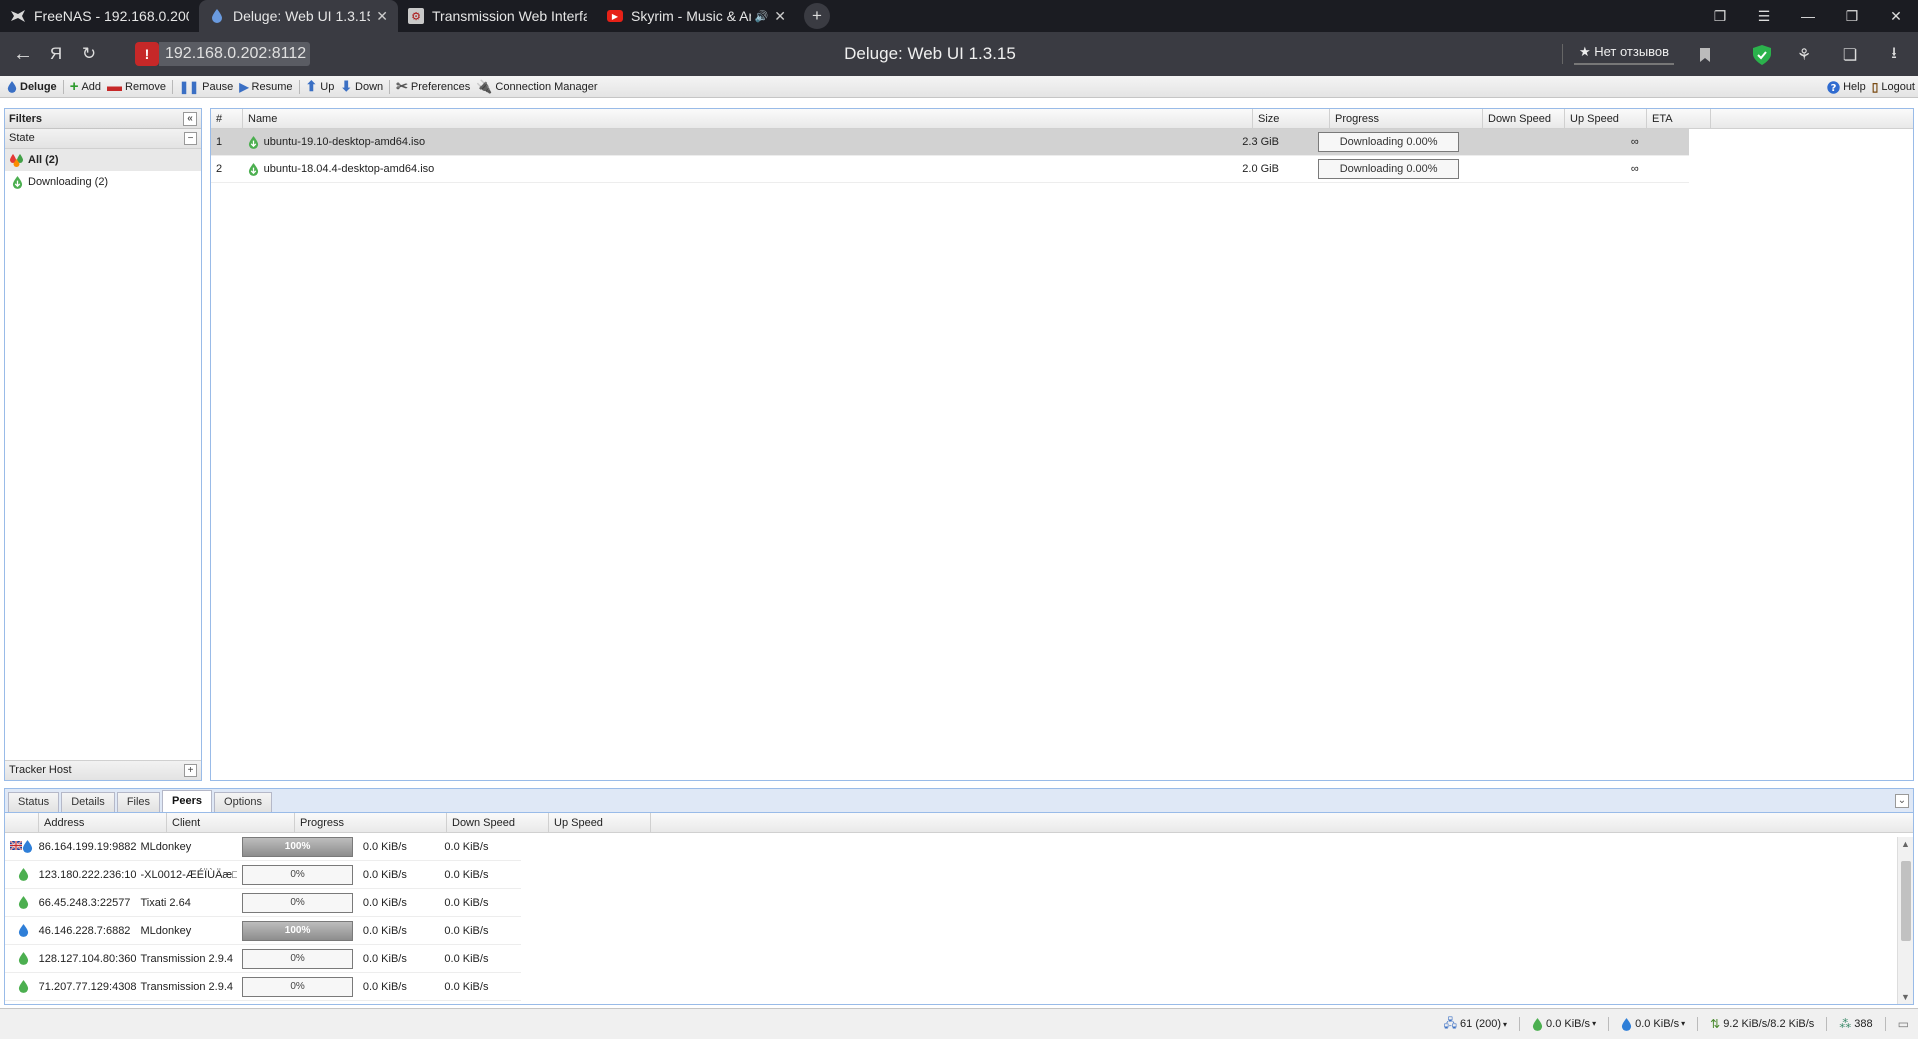 The image size is (1918, 1039). What do you see at coordinates (1852, 16) in the screenshot?
I see `restore-icon: ❐` at bounding box center [1852, 16].